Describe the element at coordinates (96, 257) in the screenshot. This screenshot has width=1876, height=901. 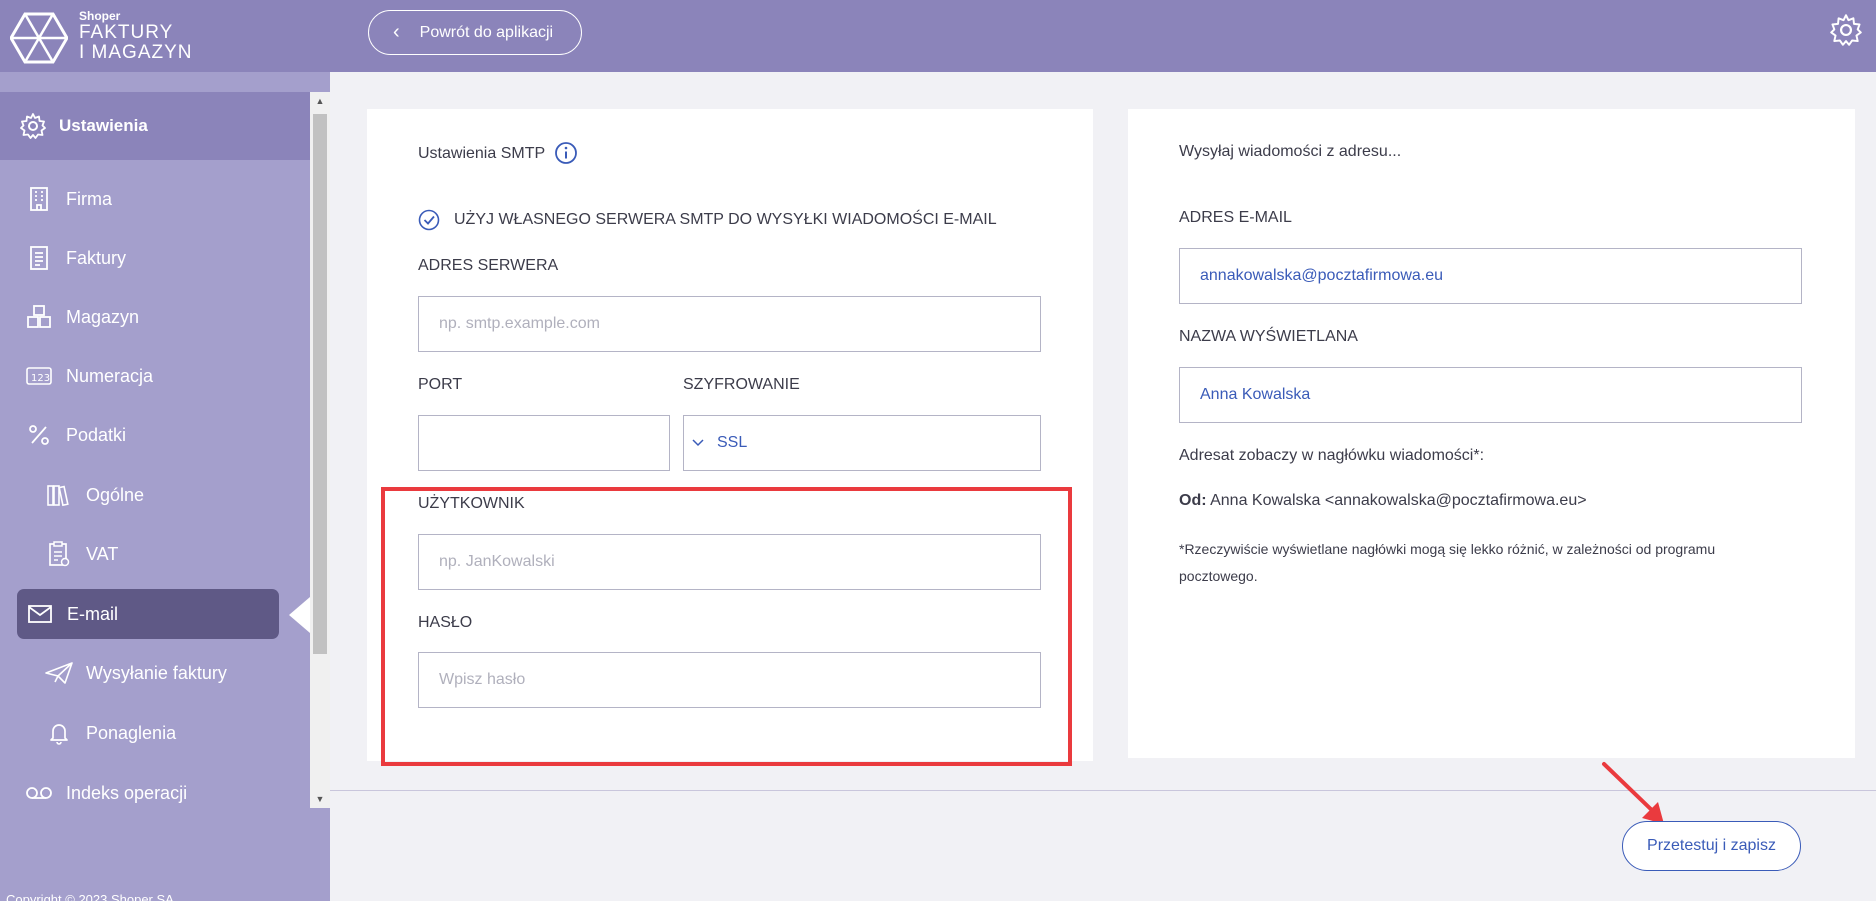
I see `sidebar-item-label: Faktury` at that location.